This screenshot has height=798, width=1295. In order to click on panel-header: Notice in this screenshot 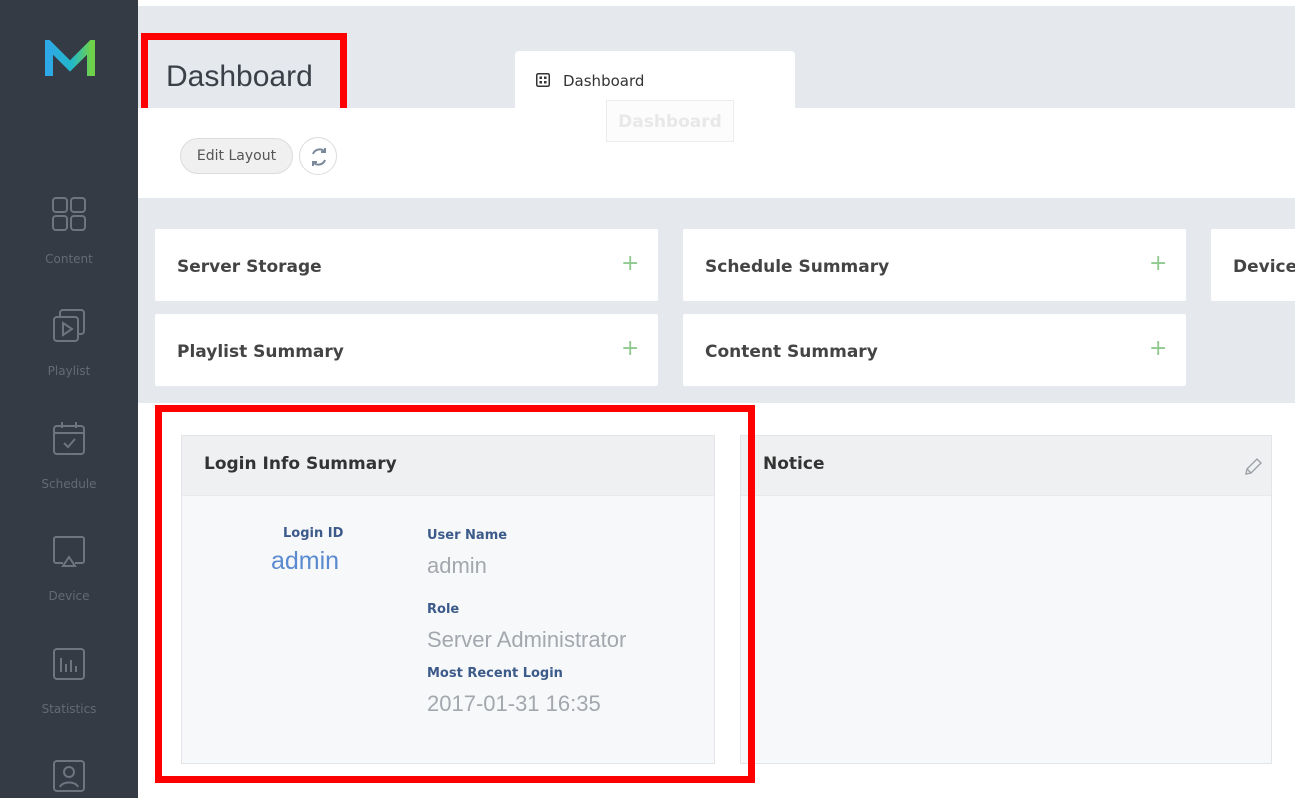, I will do `click(1006, 466)`.